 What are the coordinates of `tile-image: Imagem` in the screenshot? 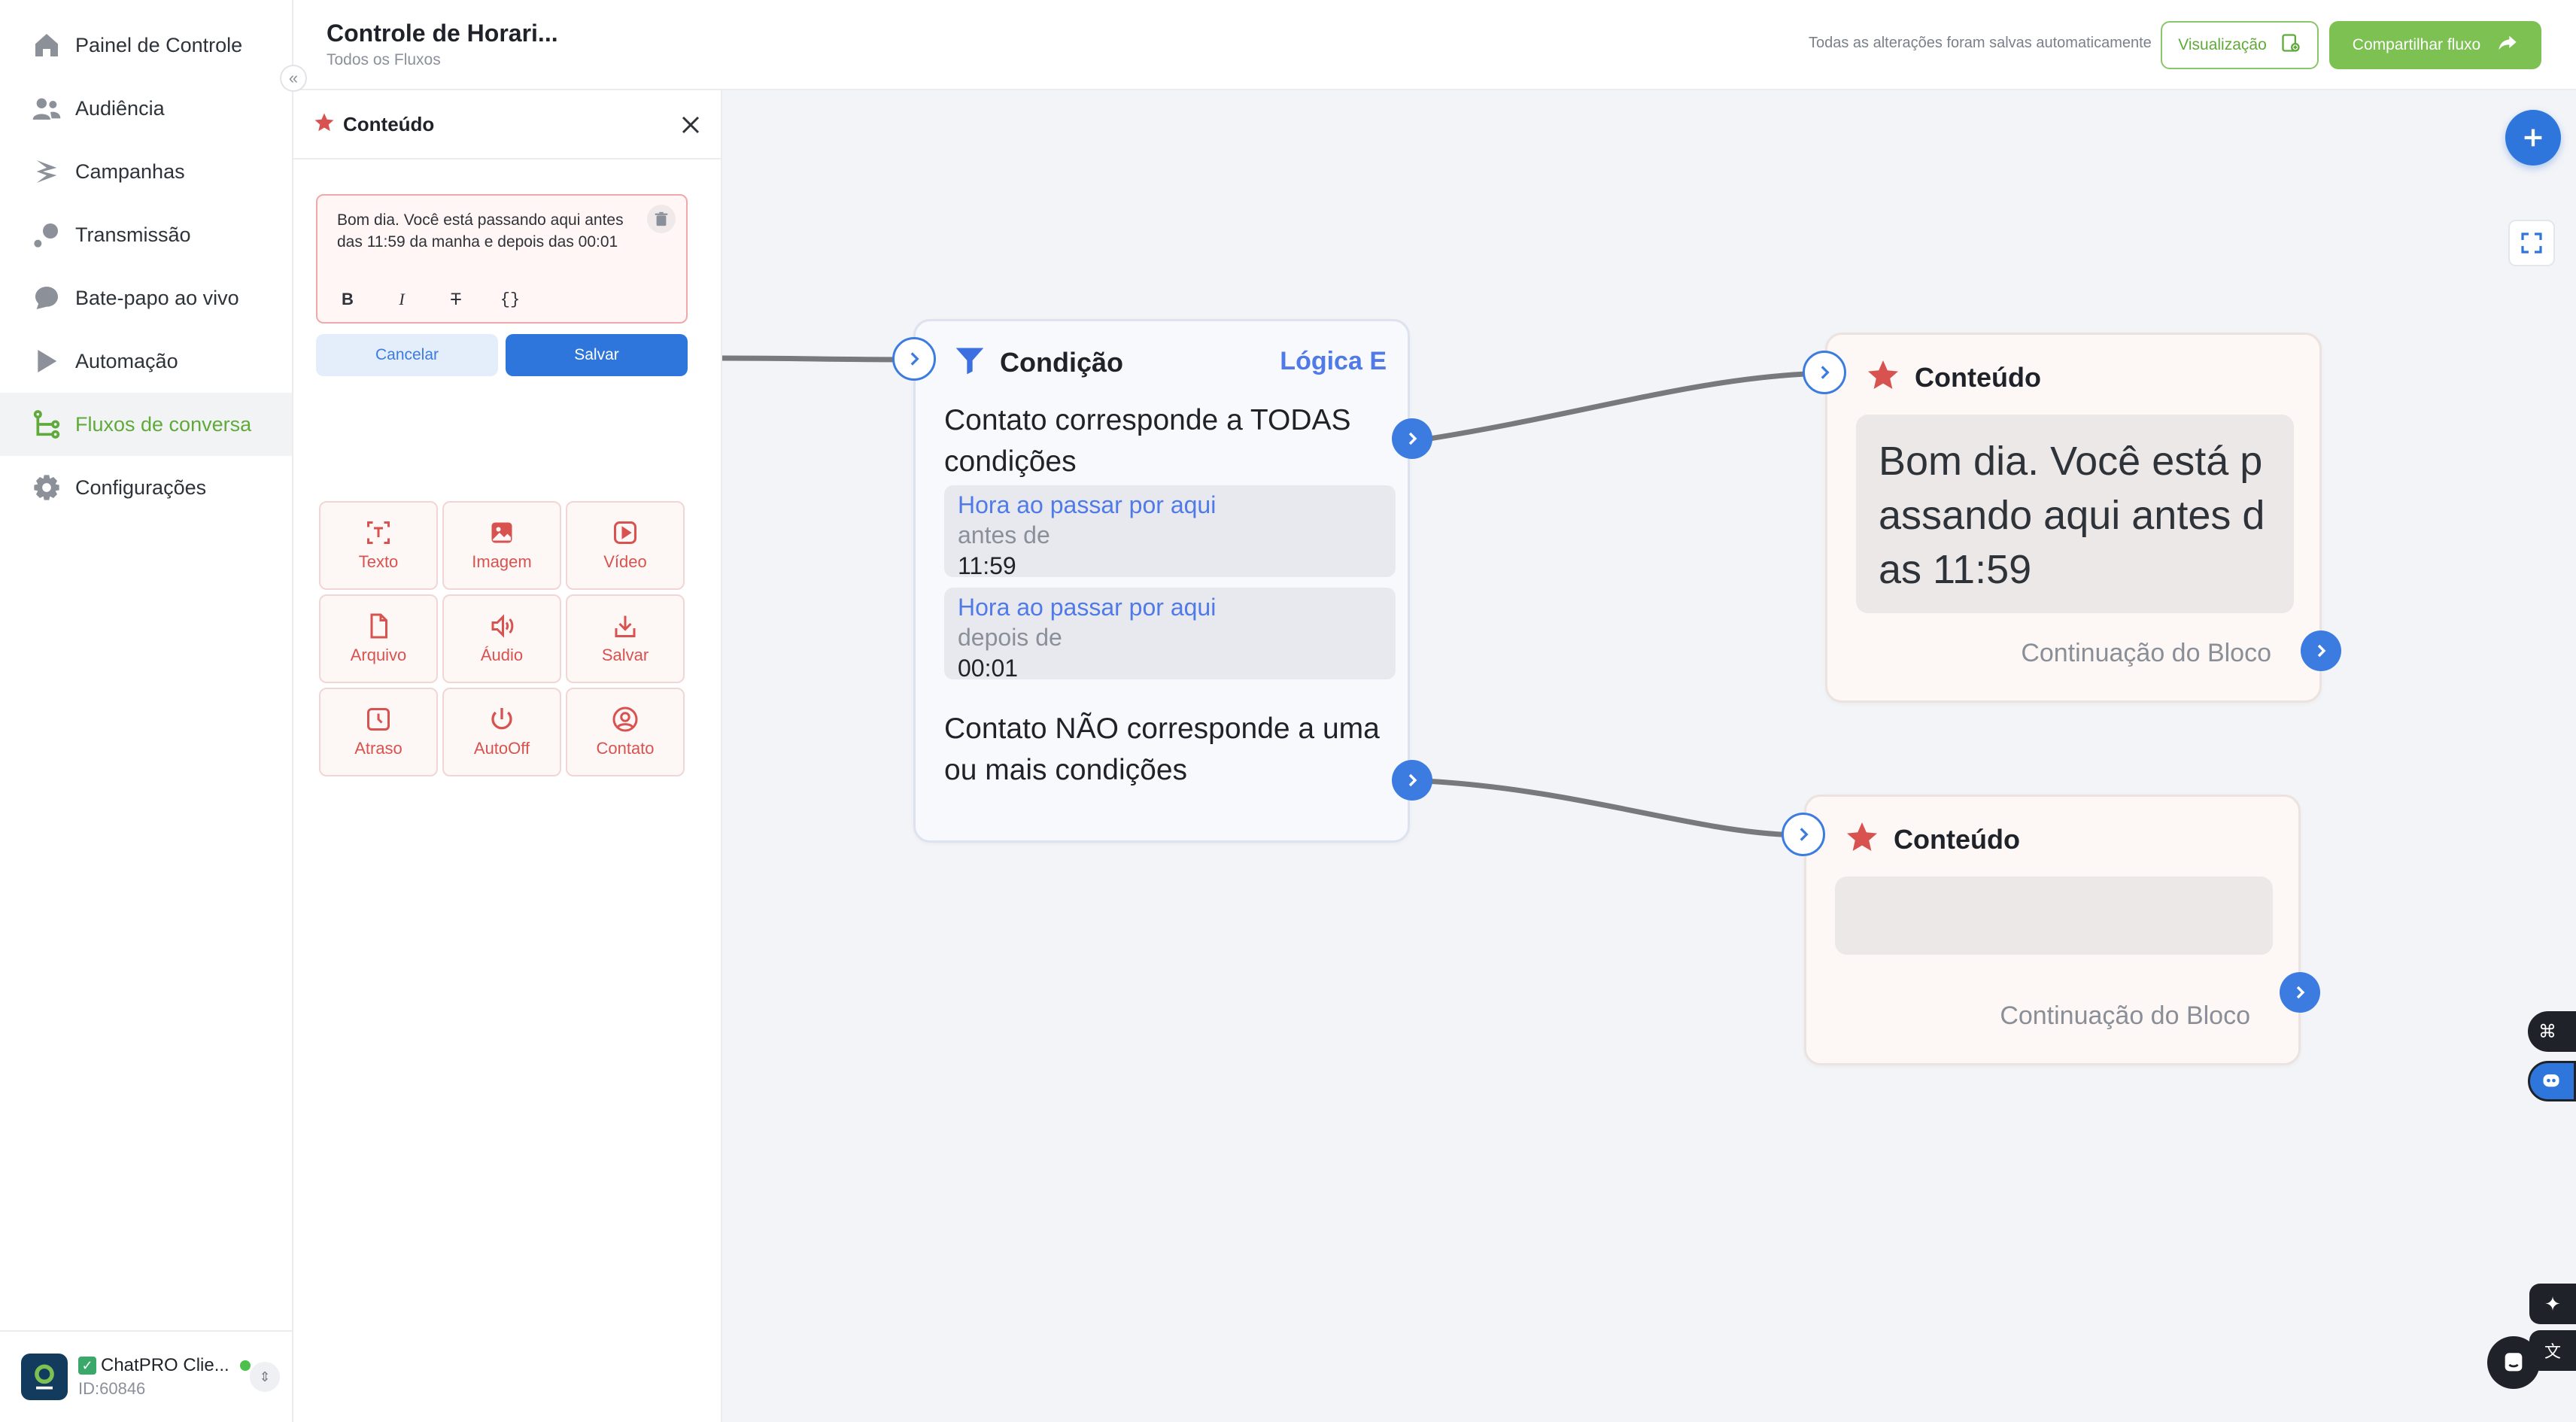 It's located at (502, 545).